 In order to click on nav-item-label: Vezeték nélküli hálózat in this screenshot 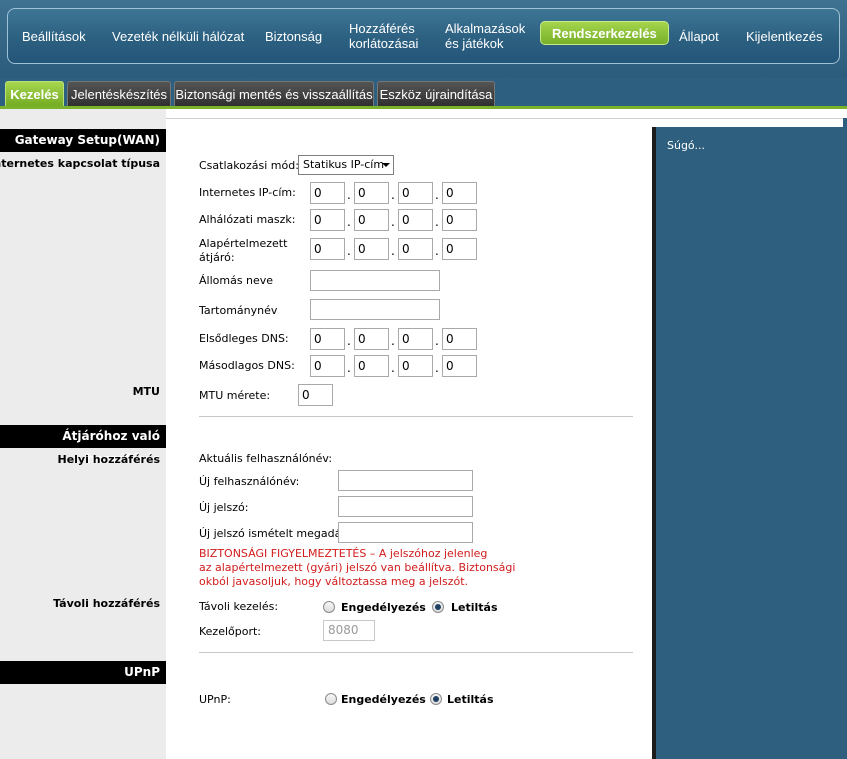, I will do `click(178, 36)`.